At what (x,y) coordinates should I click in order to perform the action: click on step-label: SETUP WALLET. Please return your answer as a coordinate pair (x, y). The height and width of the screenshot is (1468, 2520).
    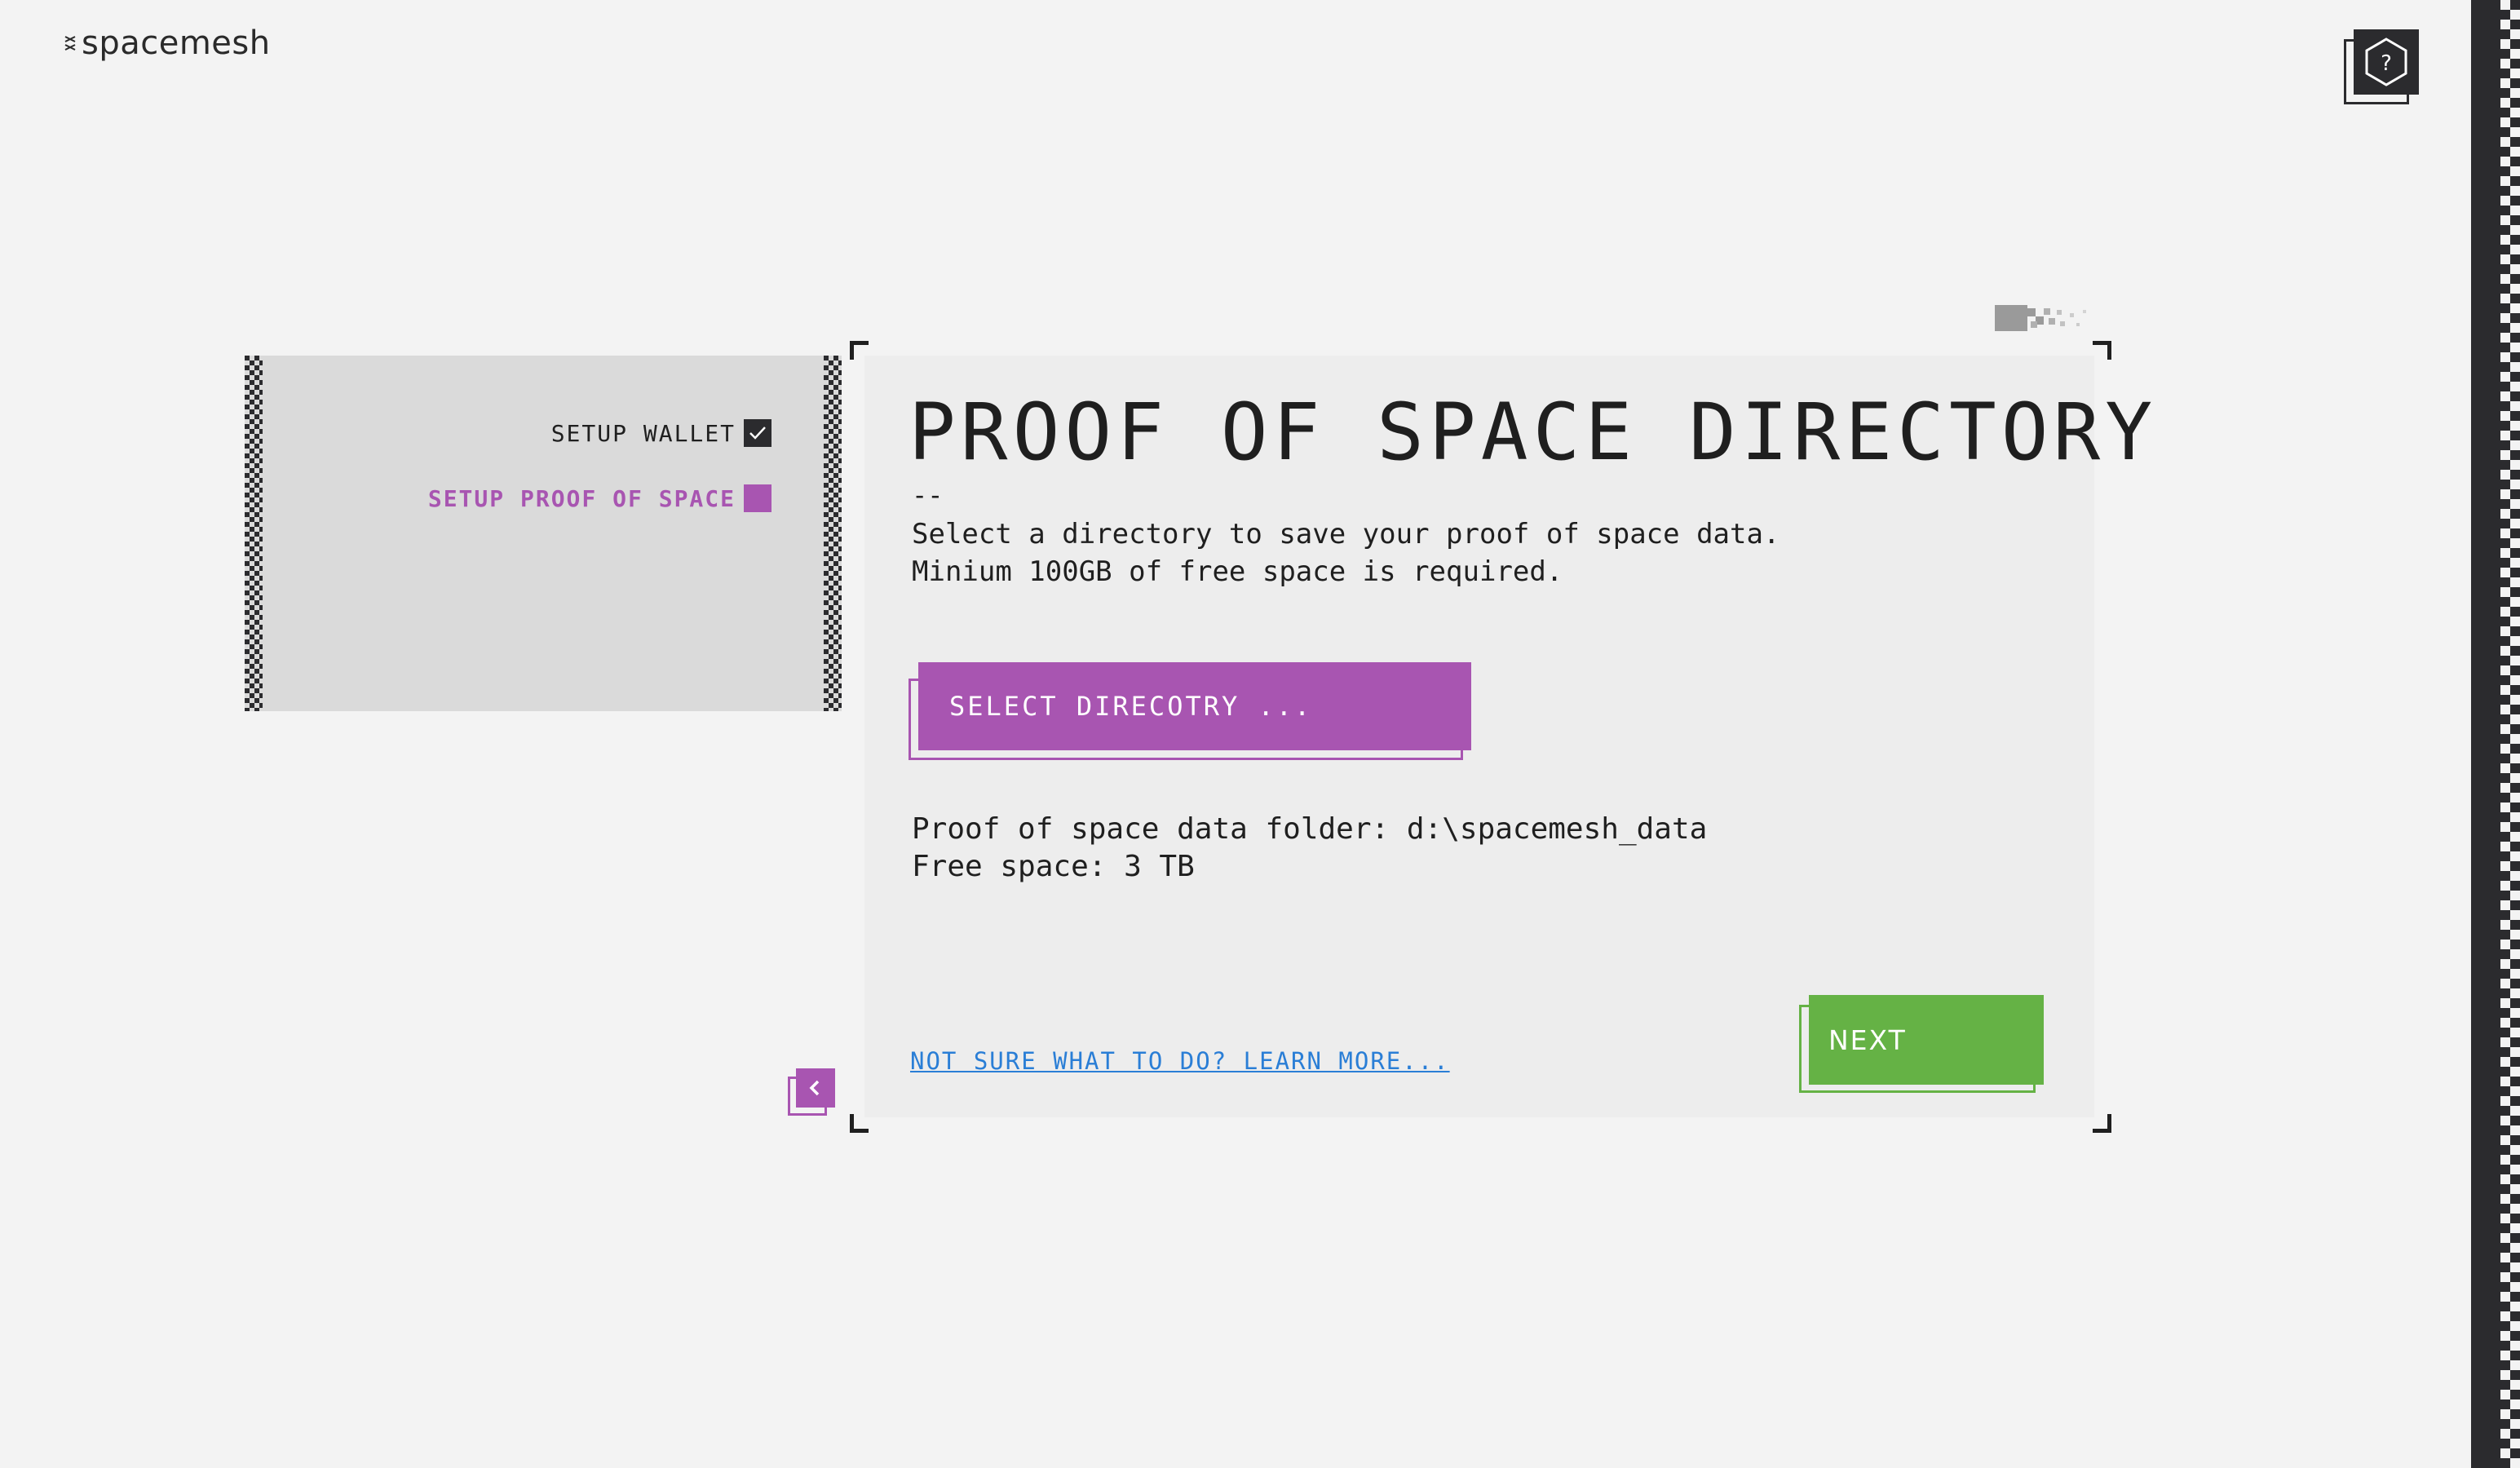
    Looking at the image, I should click on (643, 433).